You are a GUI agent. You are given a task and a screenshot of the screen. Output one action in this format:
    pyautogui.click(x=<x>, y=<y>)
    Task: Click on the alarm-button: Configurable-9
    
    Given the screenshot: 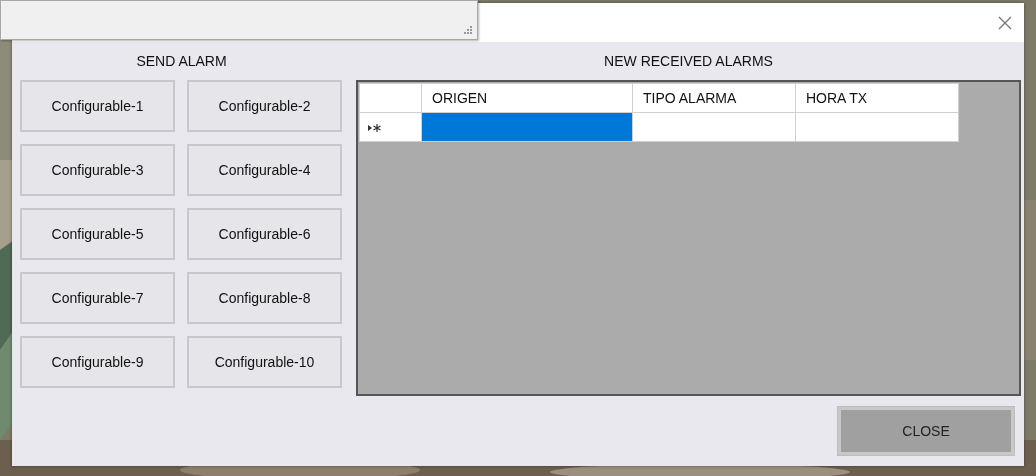 What is the action you would take?
    pyautogui.click(x=97, y=362)
    